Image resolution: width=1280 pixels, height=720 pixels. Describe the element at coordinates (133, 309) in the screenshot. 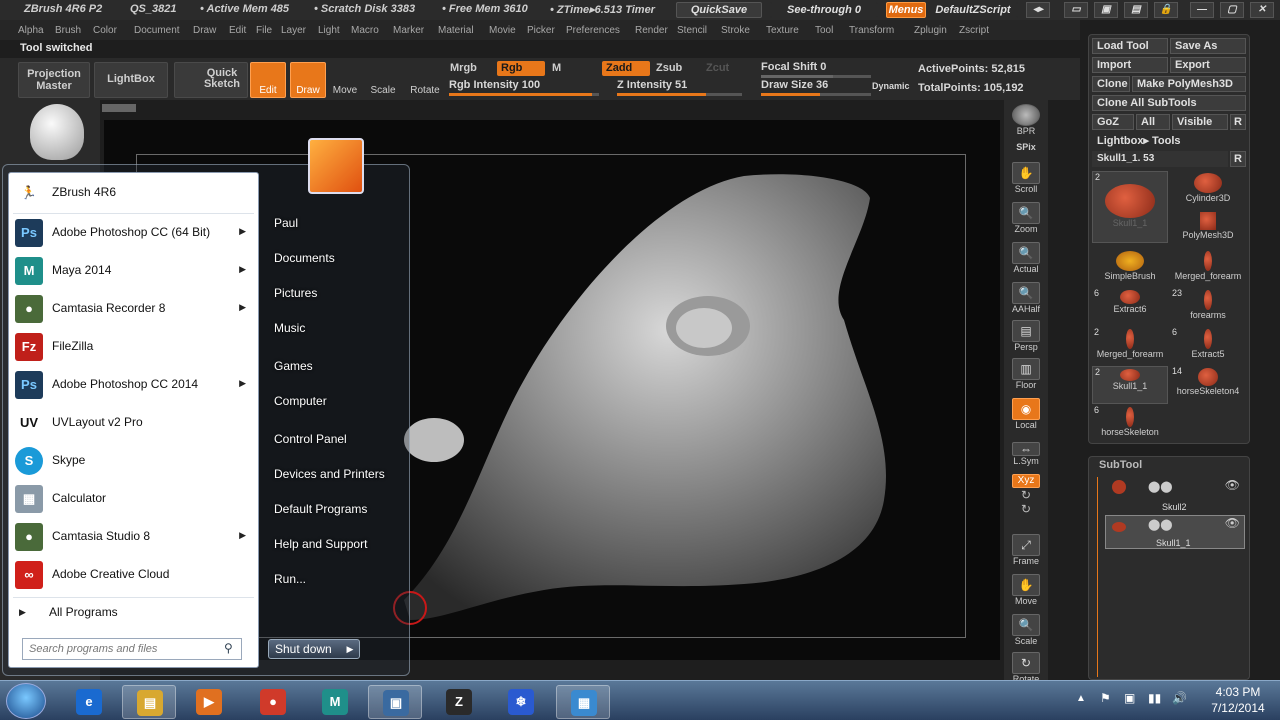

I see `program-camtasia-recorder: ● Camtasia Recorder 8 ▶` at that location.